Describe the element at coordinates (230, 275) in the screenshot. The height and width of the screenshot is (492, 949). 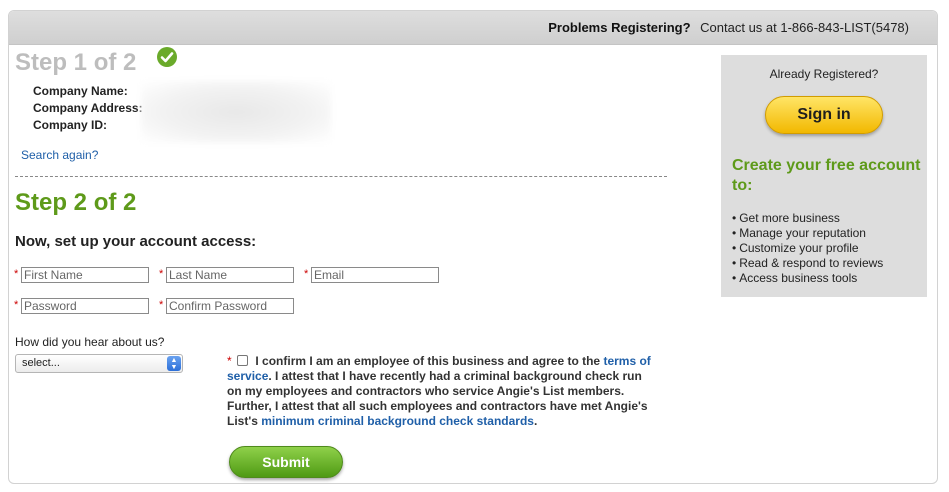
I see `last-name-field` at that location.